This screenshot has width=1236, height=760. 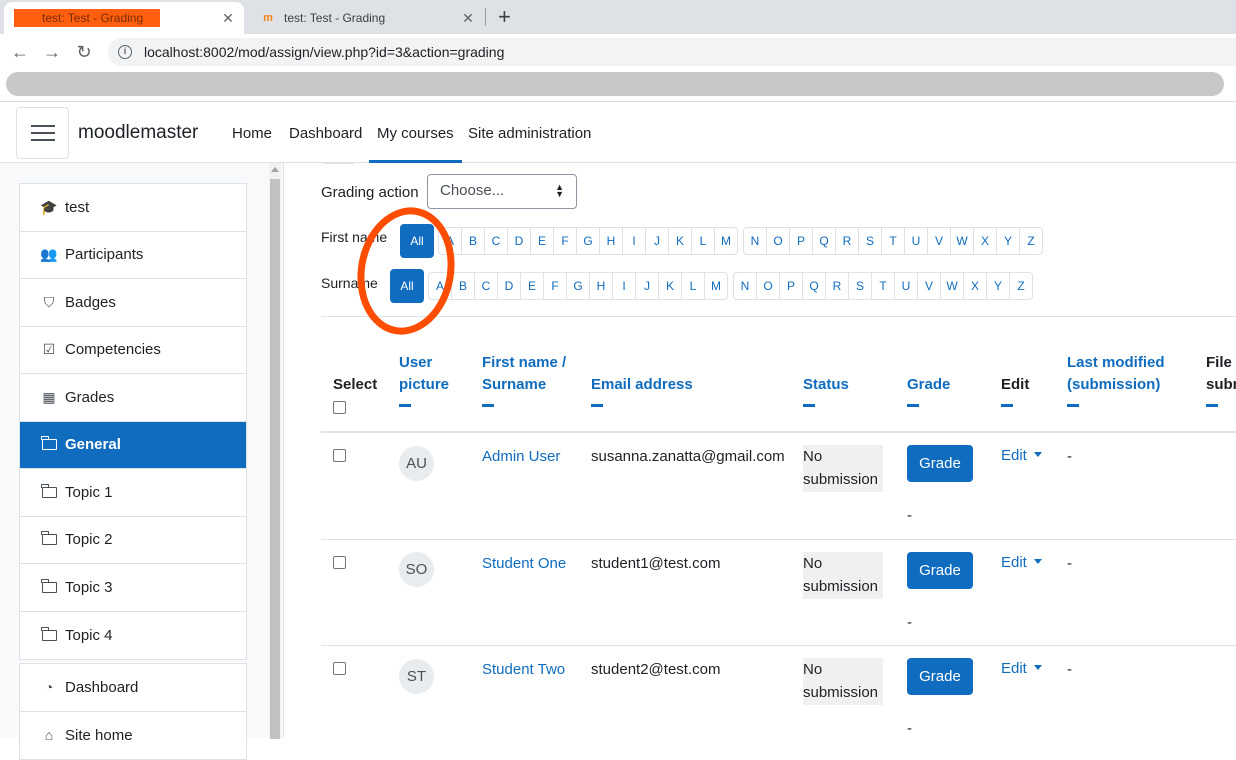 I want to click on sidebar-item-test: 🎓 test, so click(x=133, y=208).